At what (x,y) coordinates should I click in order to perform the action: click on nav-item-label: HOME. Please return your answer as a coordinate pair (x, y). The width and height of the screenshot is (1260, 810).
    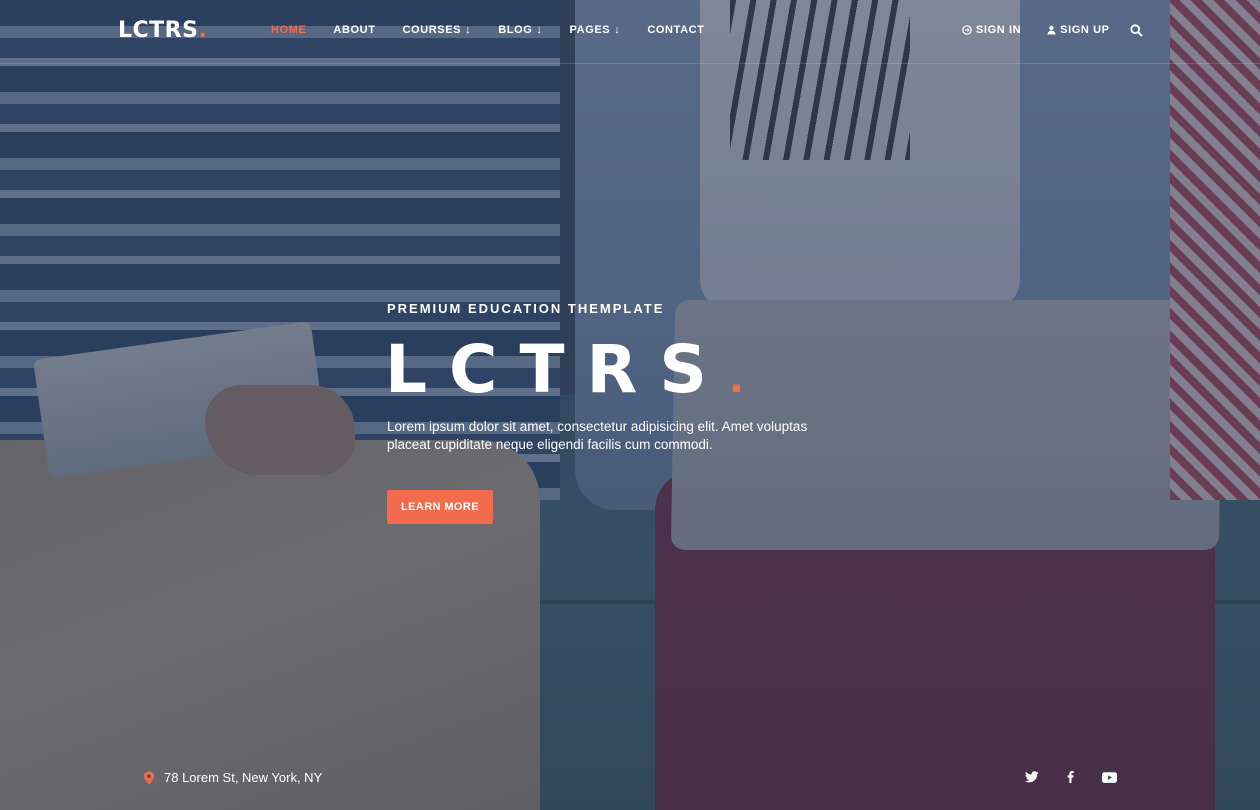
    Looking at the image, I should click on (289, 30).